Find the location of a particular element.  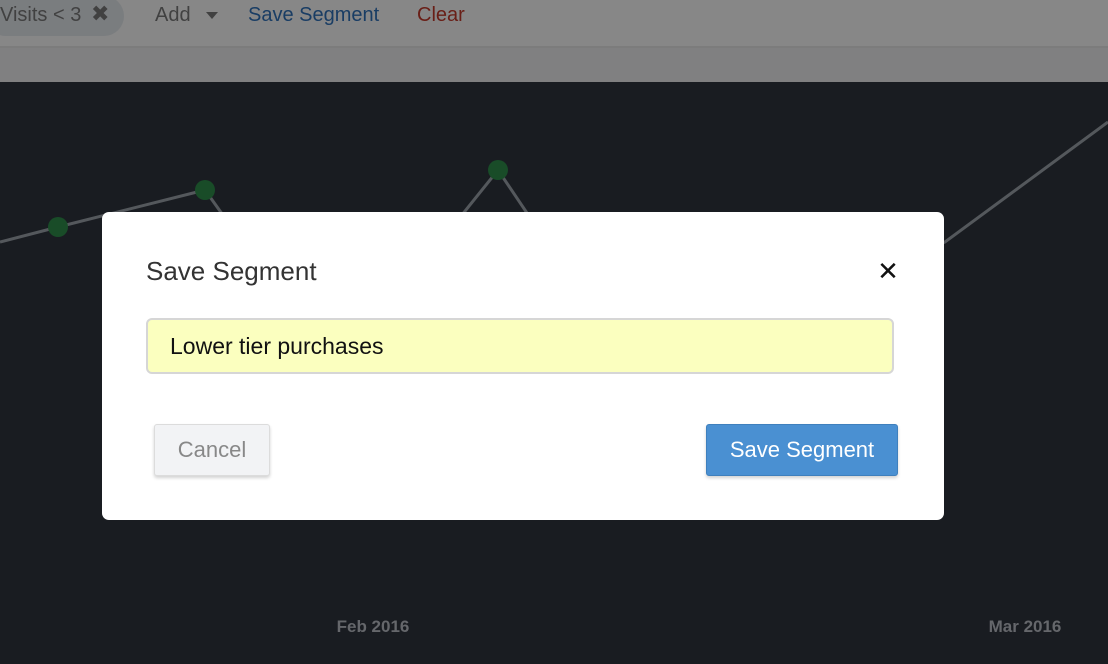

close-icon: ✕ is located at coordinates (888, 271).